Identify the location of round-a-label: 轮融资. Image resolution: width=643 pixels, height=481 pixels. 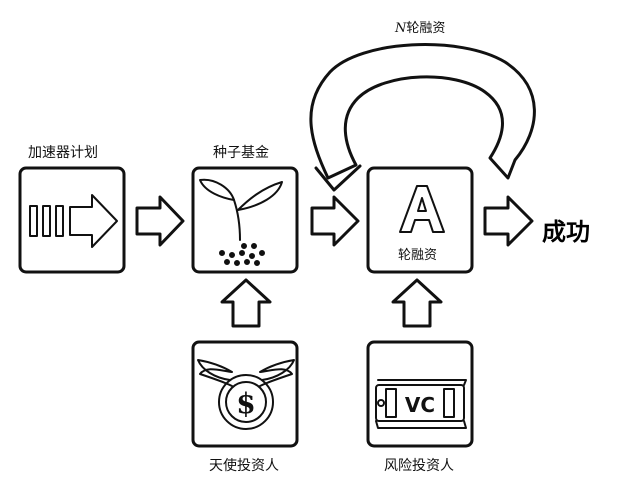
(417, 255).